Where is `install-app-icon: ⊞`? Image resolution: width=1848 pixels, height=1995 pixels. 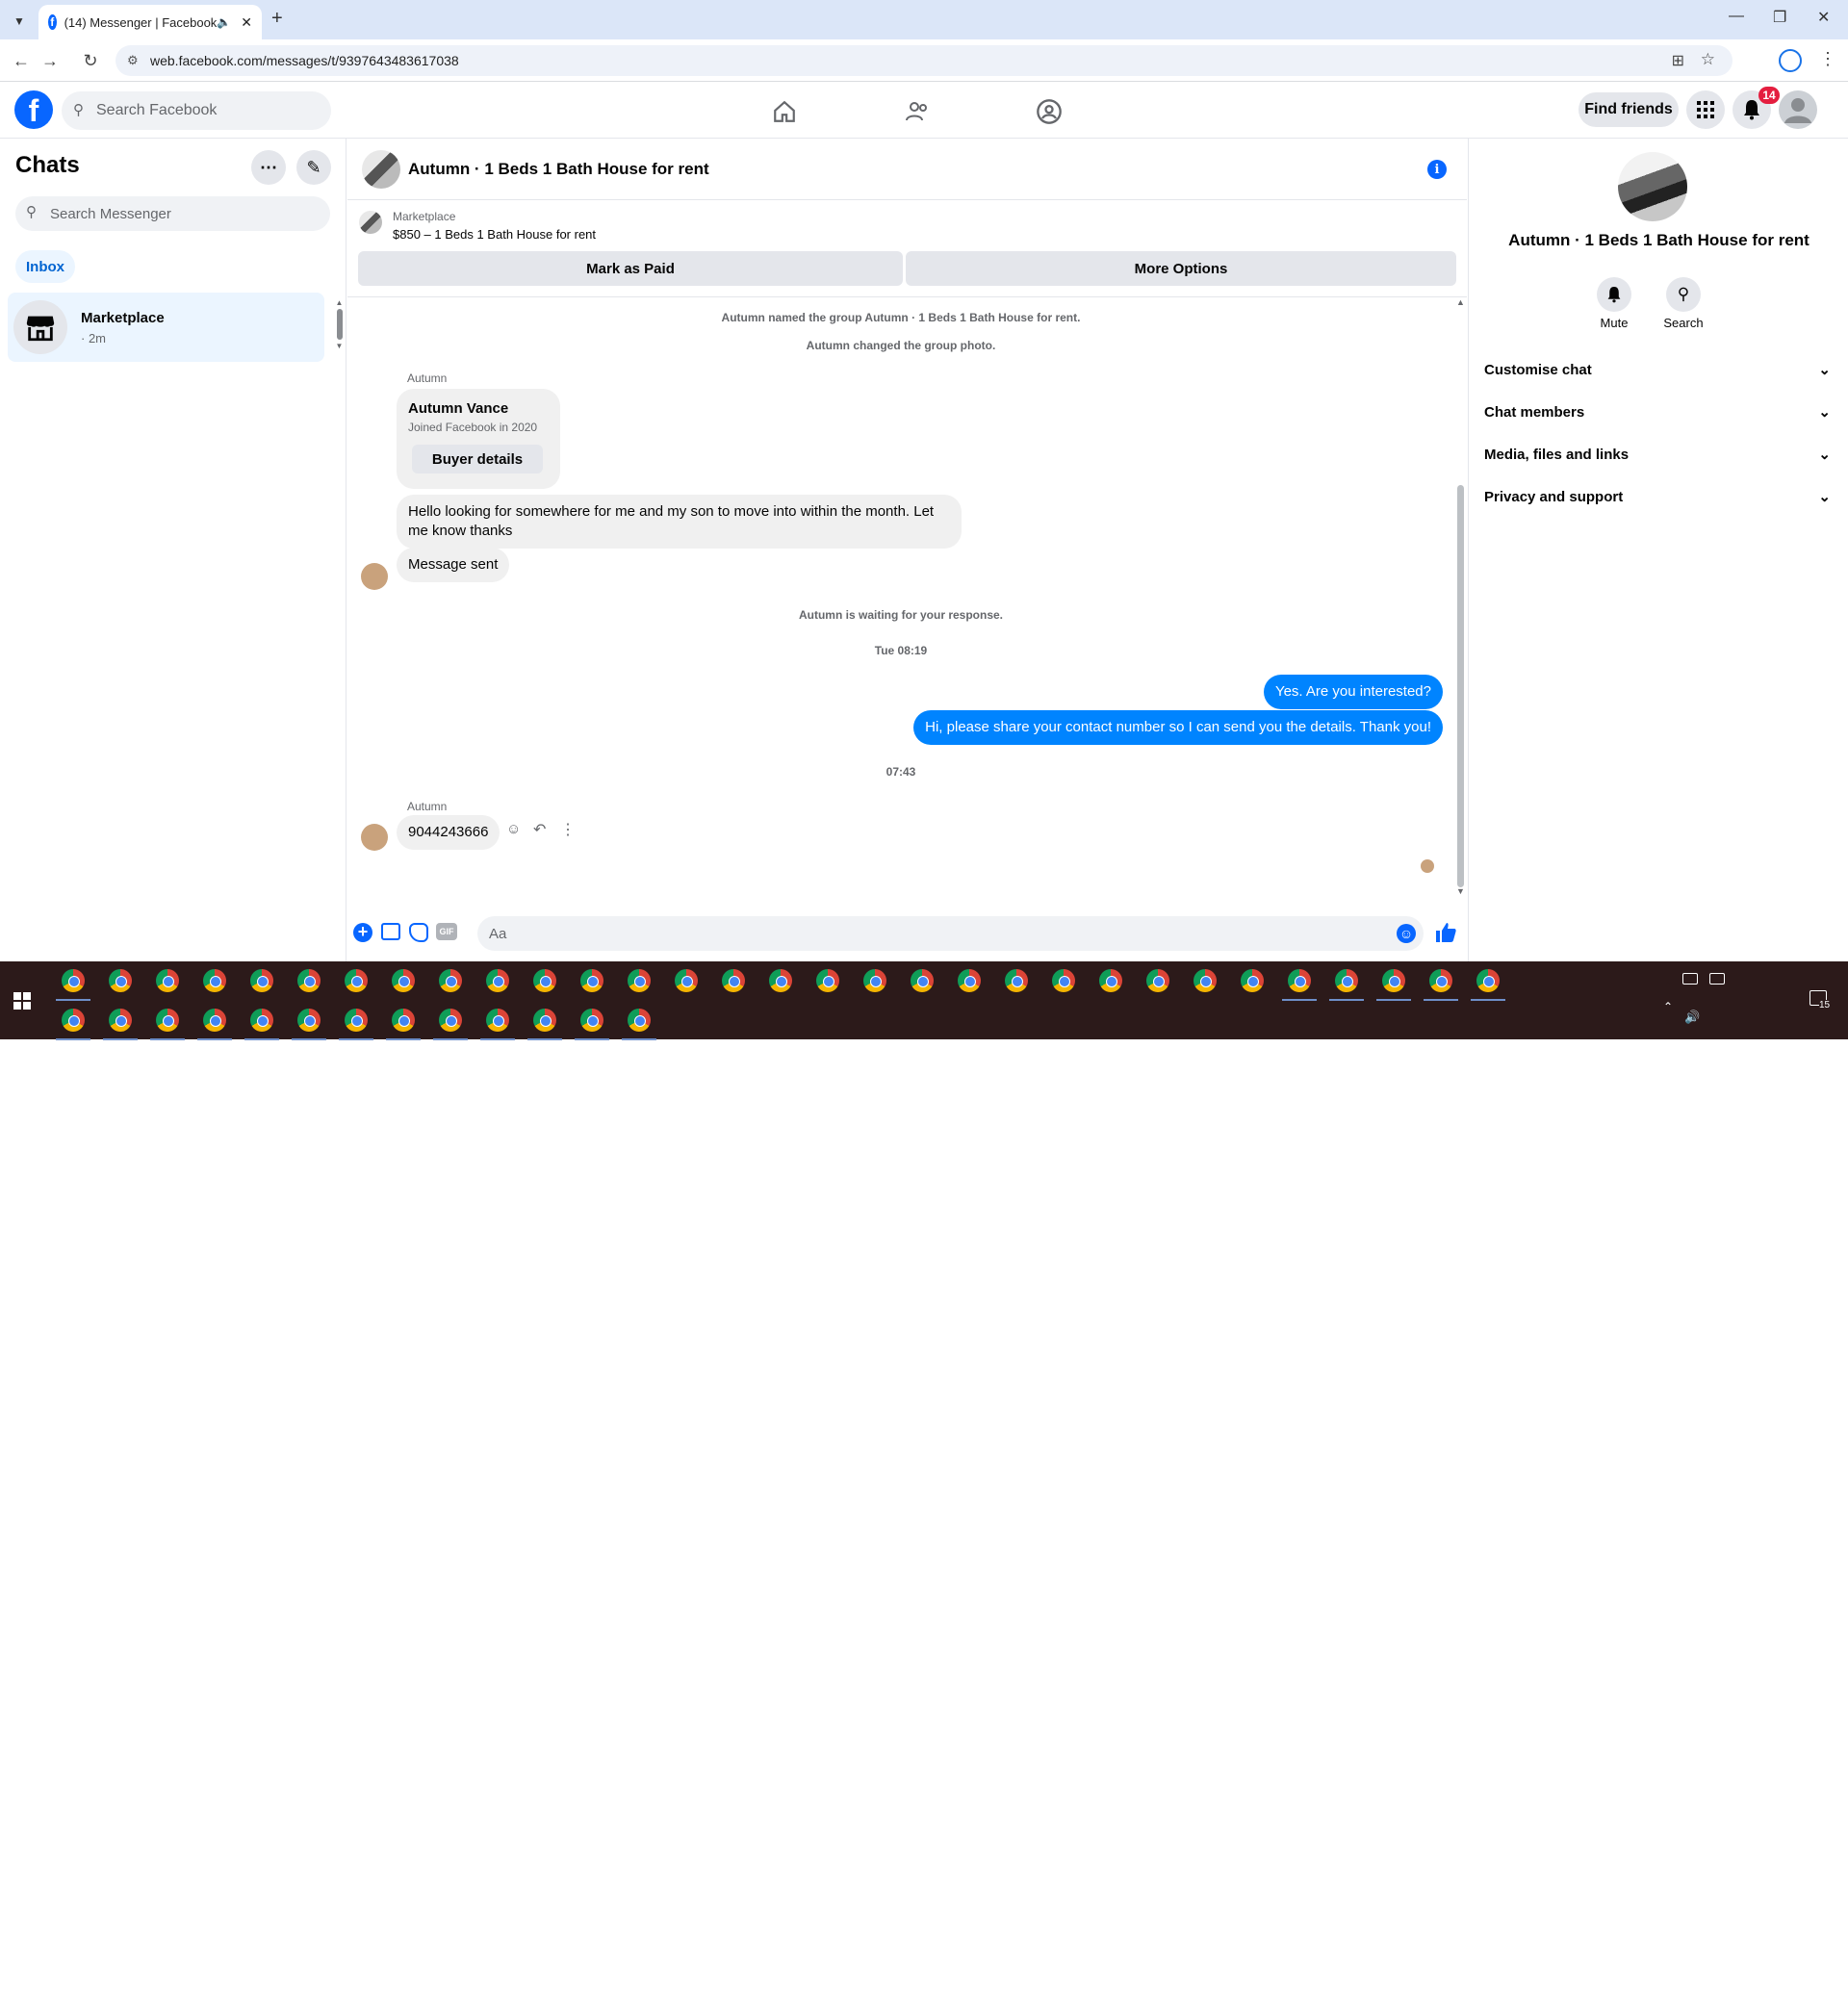 install-app-icon: ⊞ is located at coordinates (1678, 60).